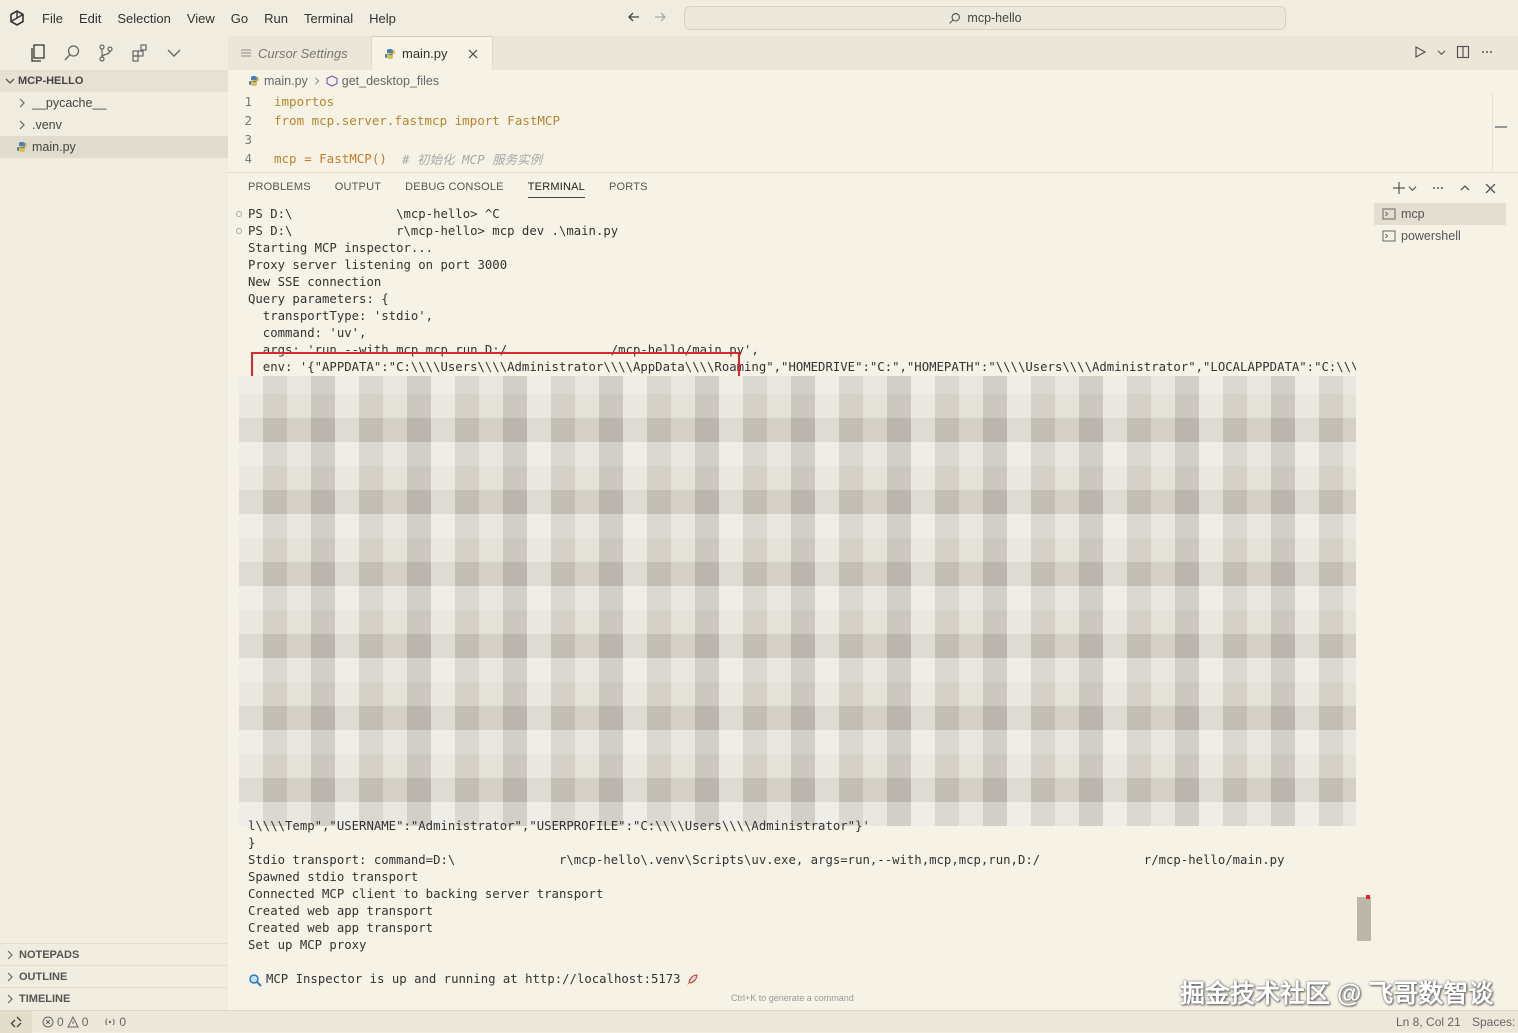 Image resolution: width=1518 pixels, height=1033 pixels. What do you see at coordinates (279, 189) in the screenshot?
I see `tab-problems: PROBLEMS` at bounding box center [279, 189].